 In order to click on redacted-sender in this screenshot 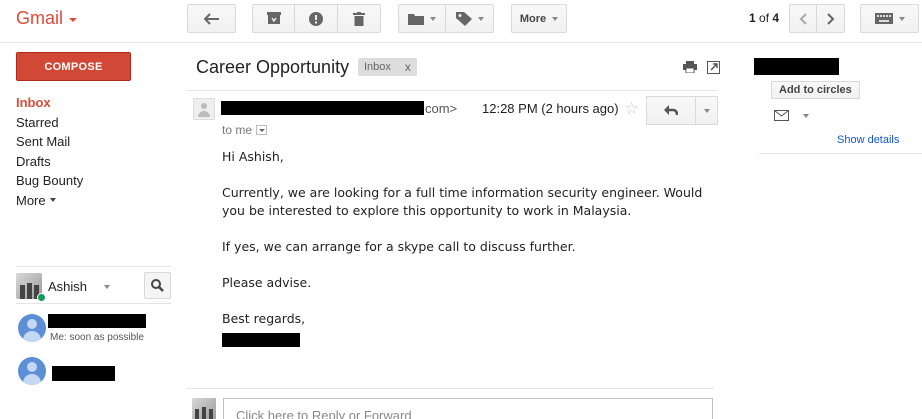, I will do `click(322, 108)`.